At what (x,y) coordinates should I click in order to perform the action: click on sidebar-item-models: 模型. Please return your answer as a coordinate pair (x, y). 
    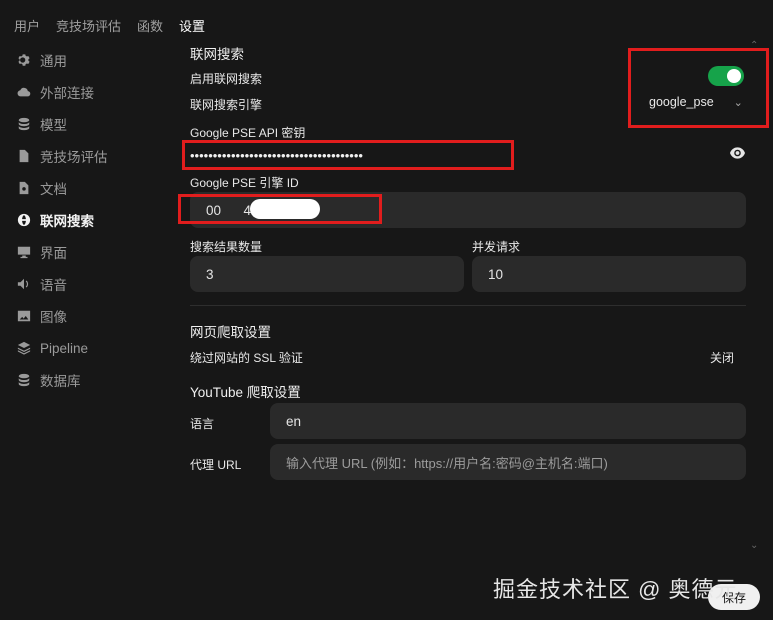
    Looking at the image, I should click on (96, 124).